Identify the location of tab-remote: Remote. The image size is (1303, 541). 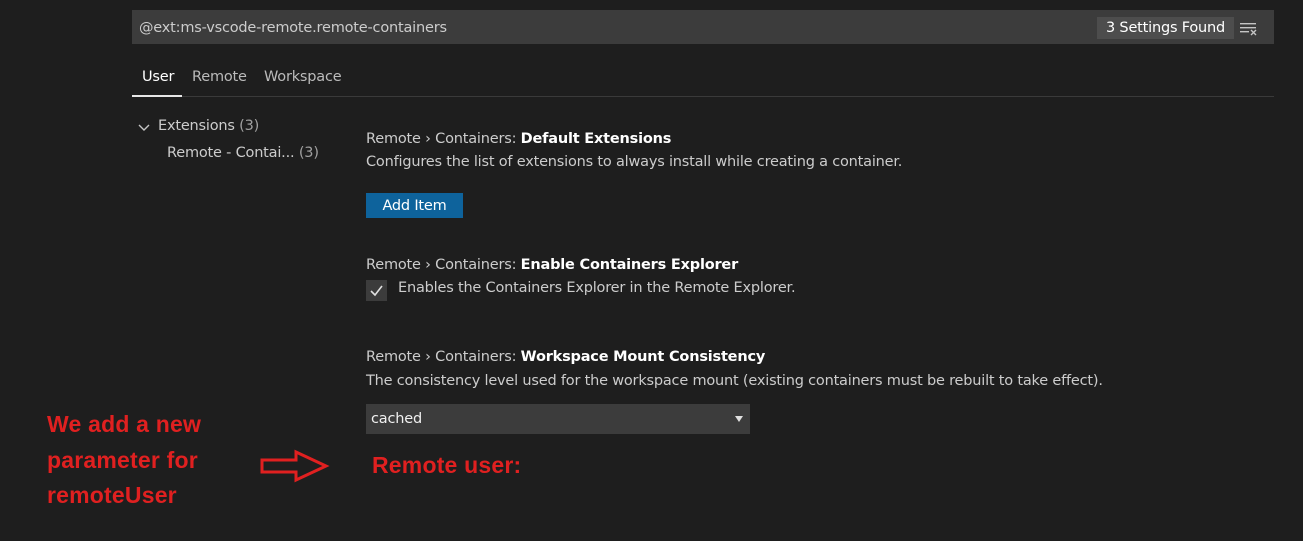
(219, 77).